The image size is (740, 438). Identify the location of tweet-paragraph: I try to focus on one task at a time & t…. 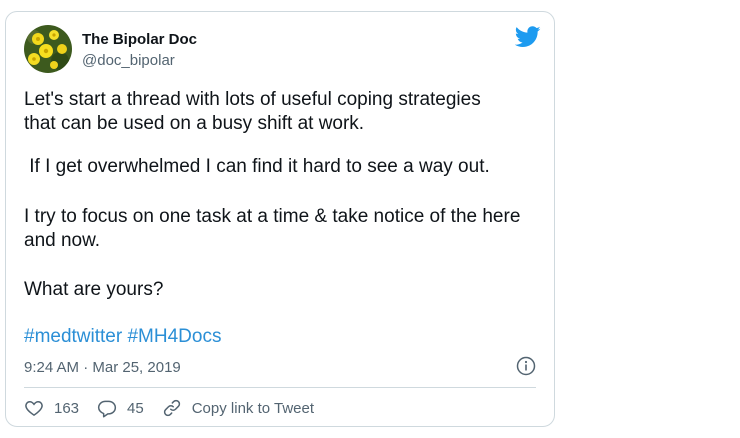
(272, 228).